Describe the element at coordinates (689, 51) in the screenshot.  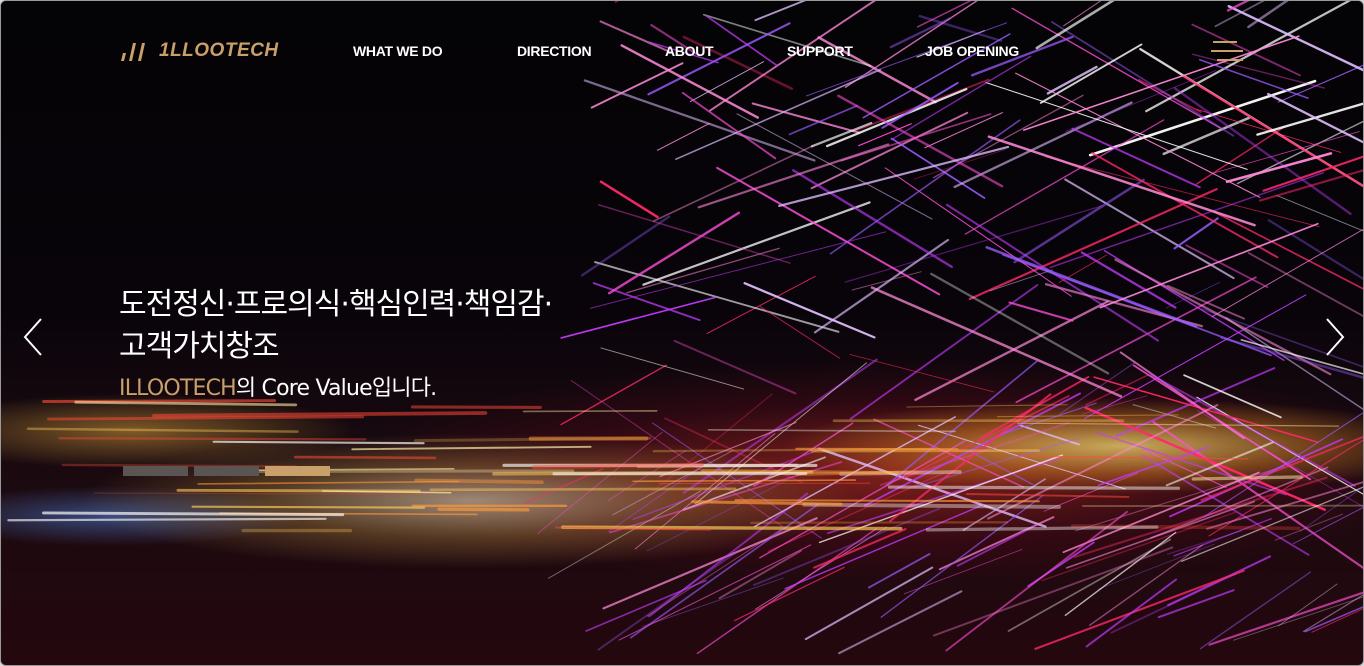
I see `nav-item-about: ABOUT` at that location.